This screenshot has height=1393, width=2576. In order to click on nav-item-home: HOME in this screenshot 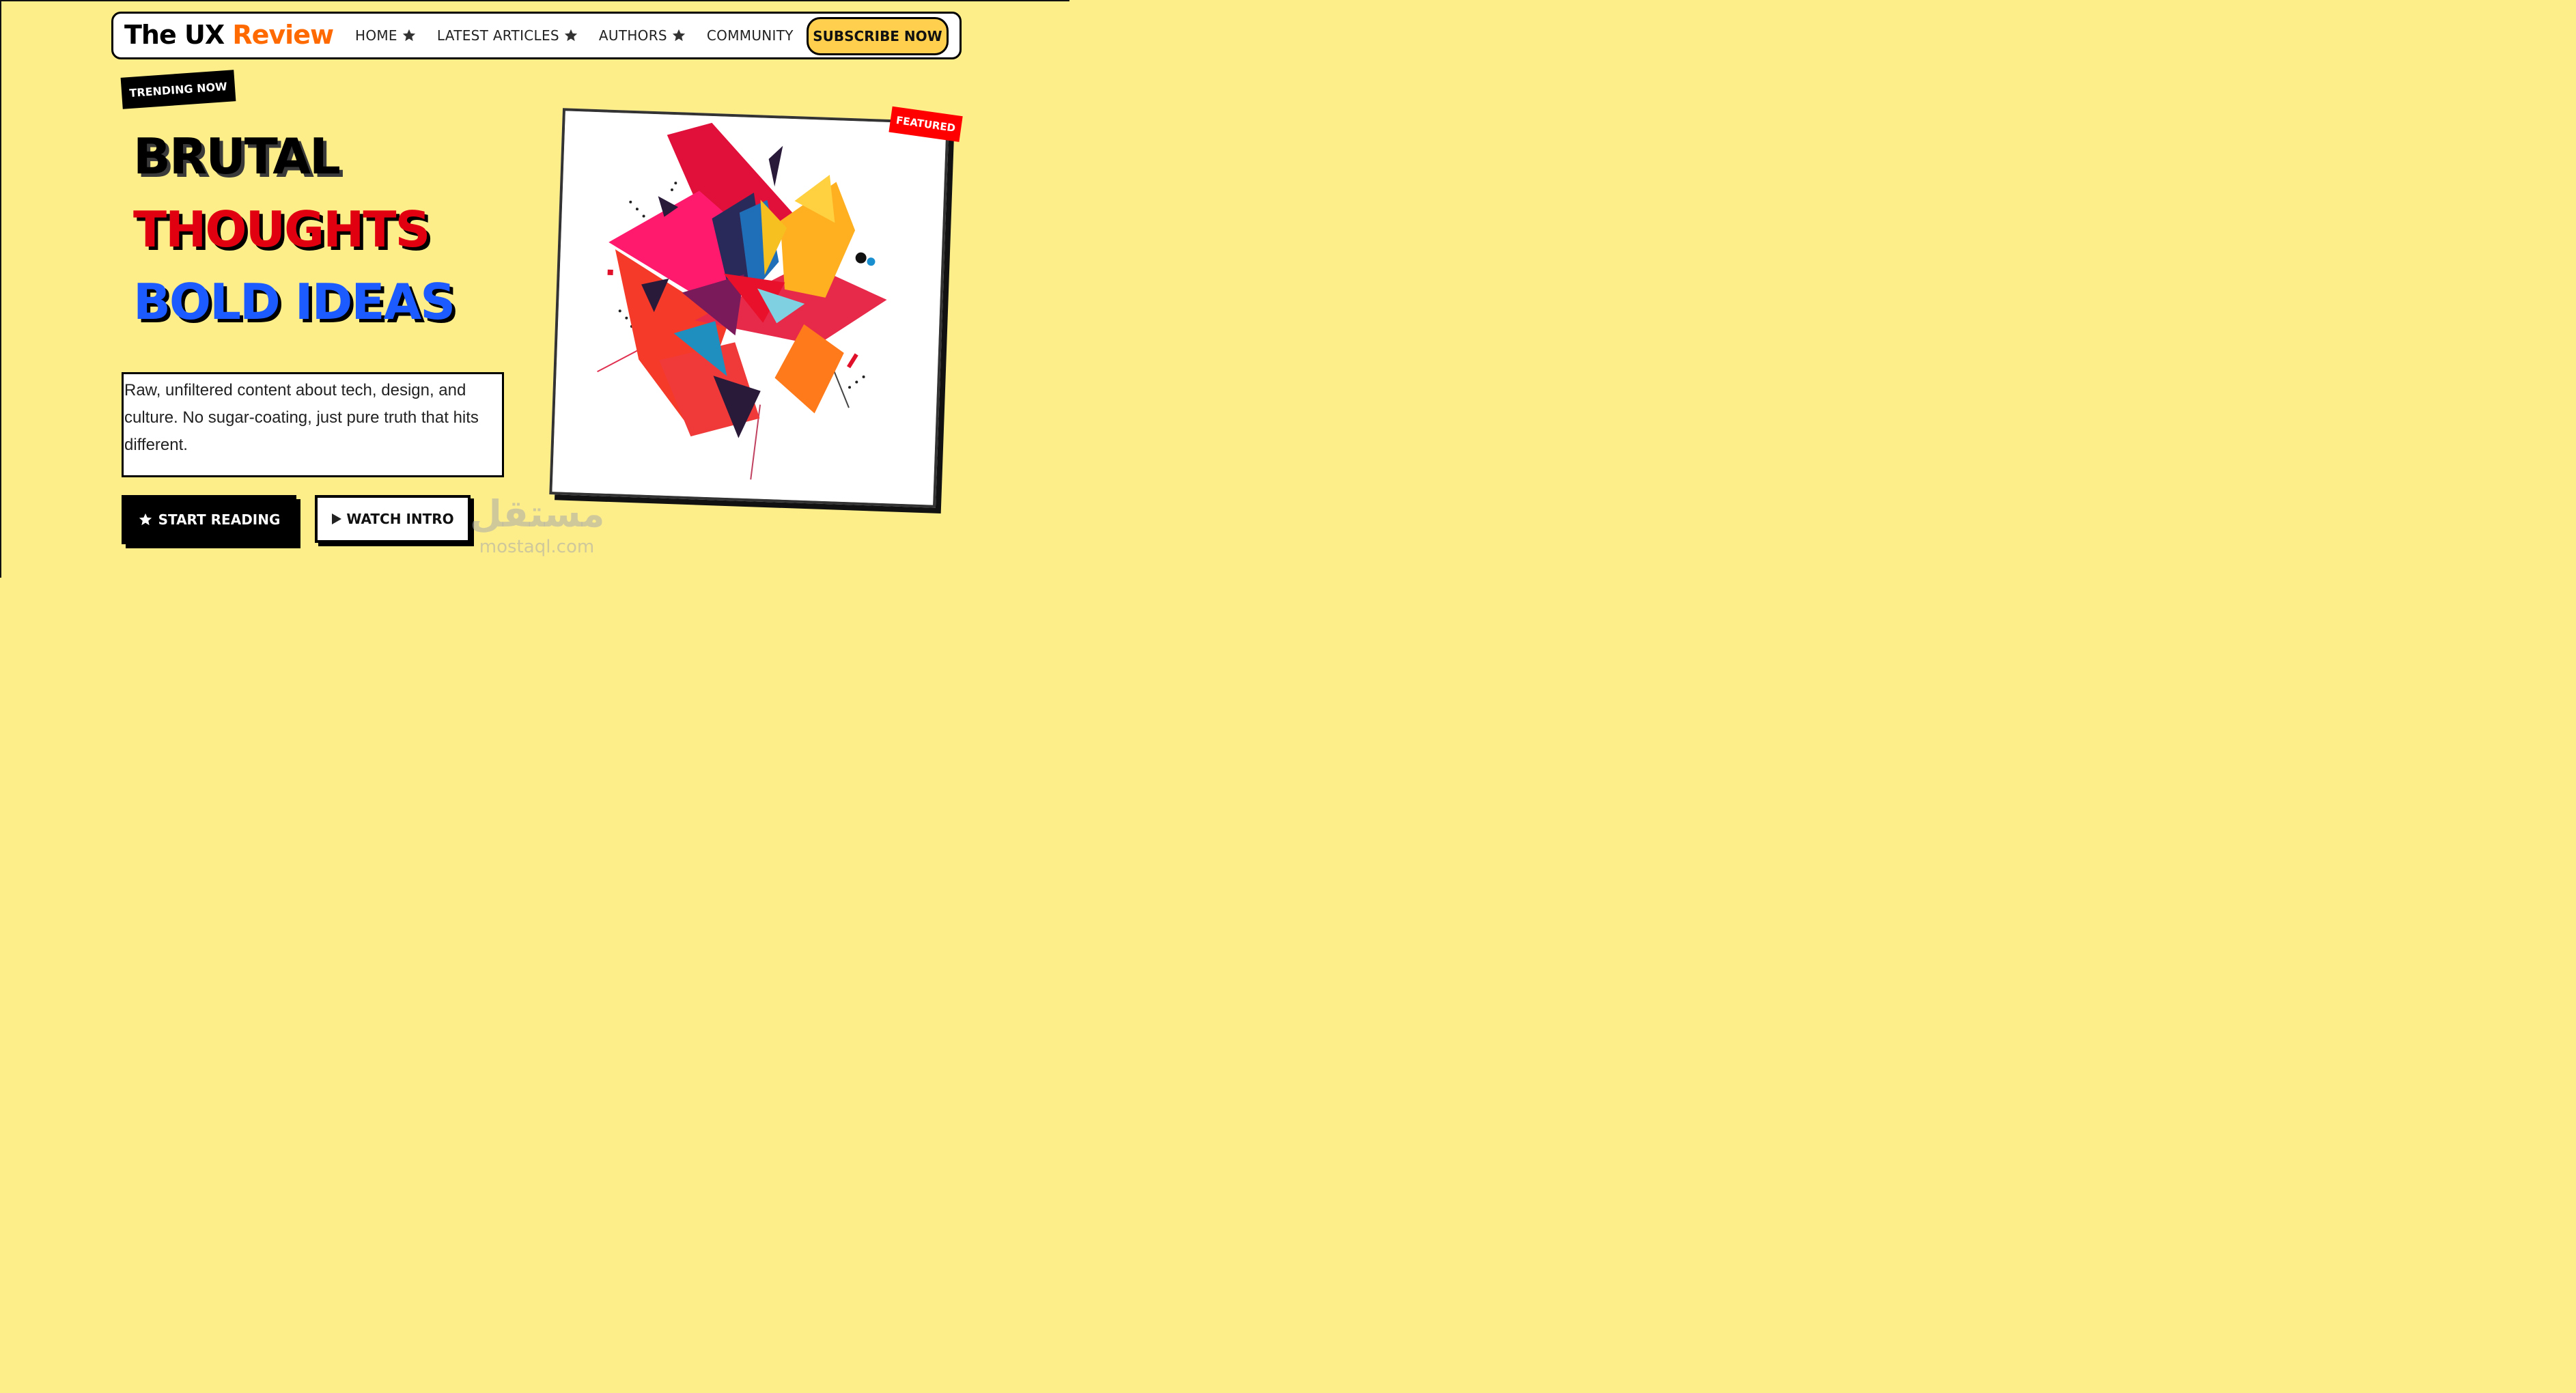, I will do `click(386, 35)`.